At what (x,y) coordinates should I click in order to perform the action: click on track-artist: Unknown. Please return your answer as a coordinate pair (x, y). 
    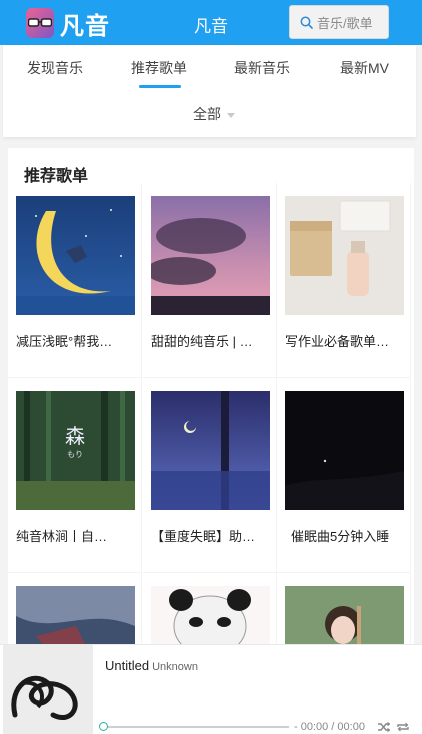
    Looking at the image, I should click on (175, 667).